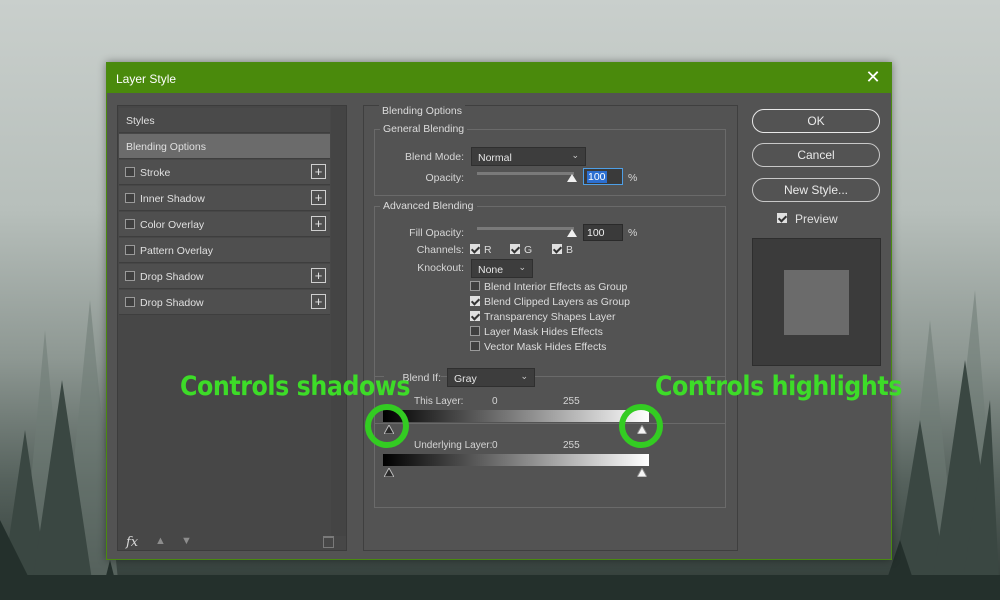 This screenshot has height=600, width=1000. Describe the element at coordinates (172, 225) in the screenshot. I see `style-item-label: Color Overlay` at that location.